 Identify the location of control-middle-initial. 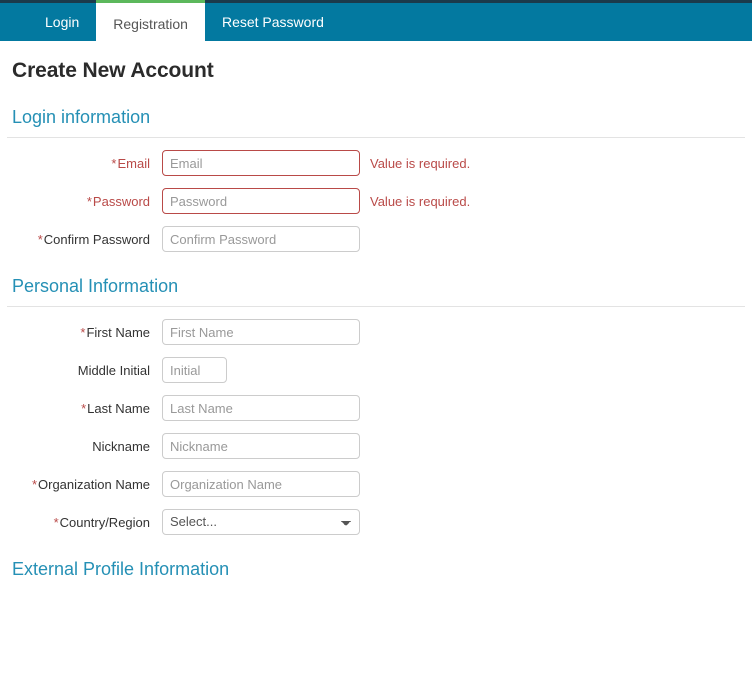
(194, 370).